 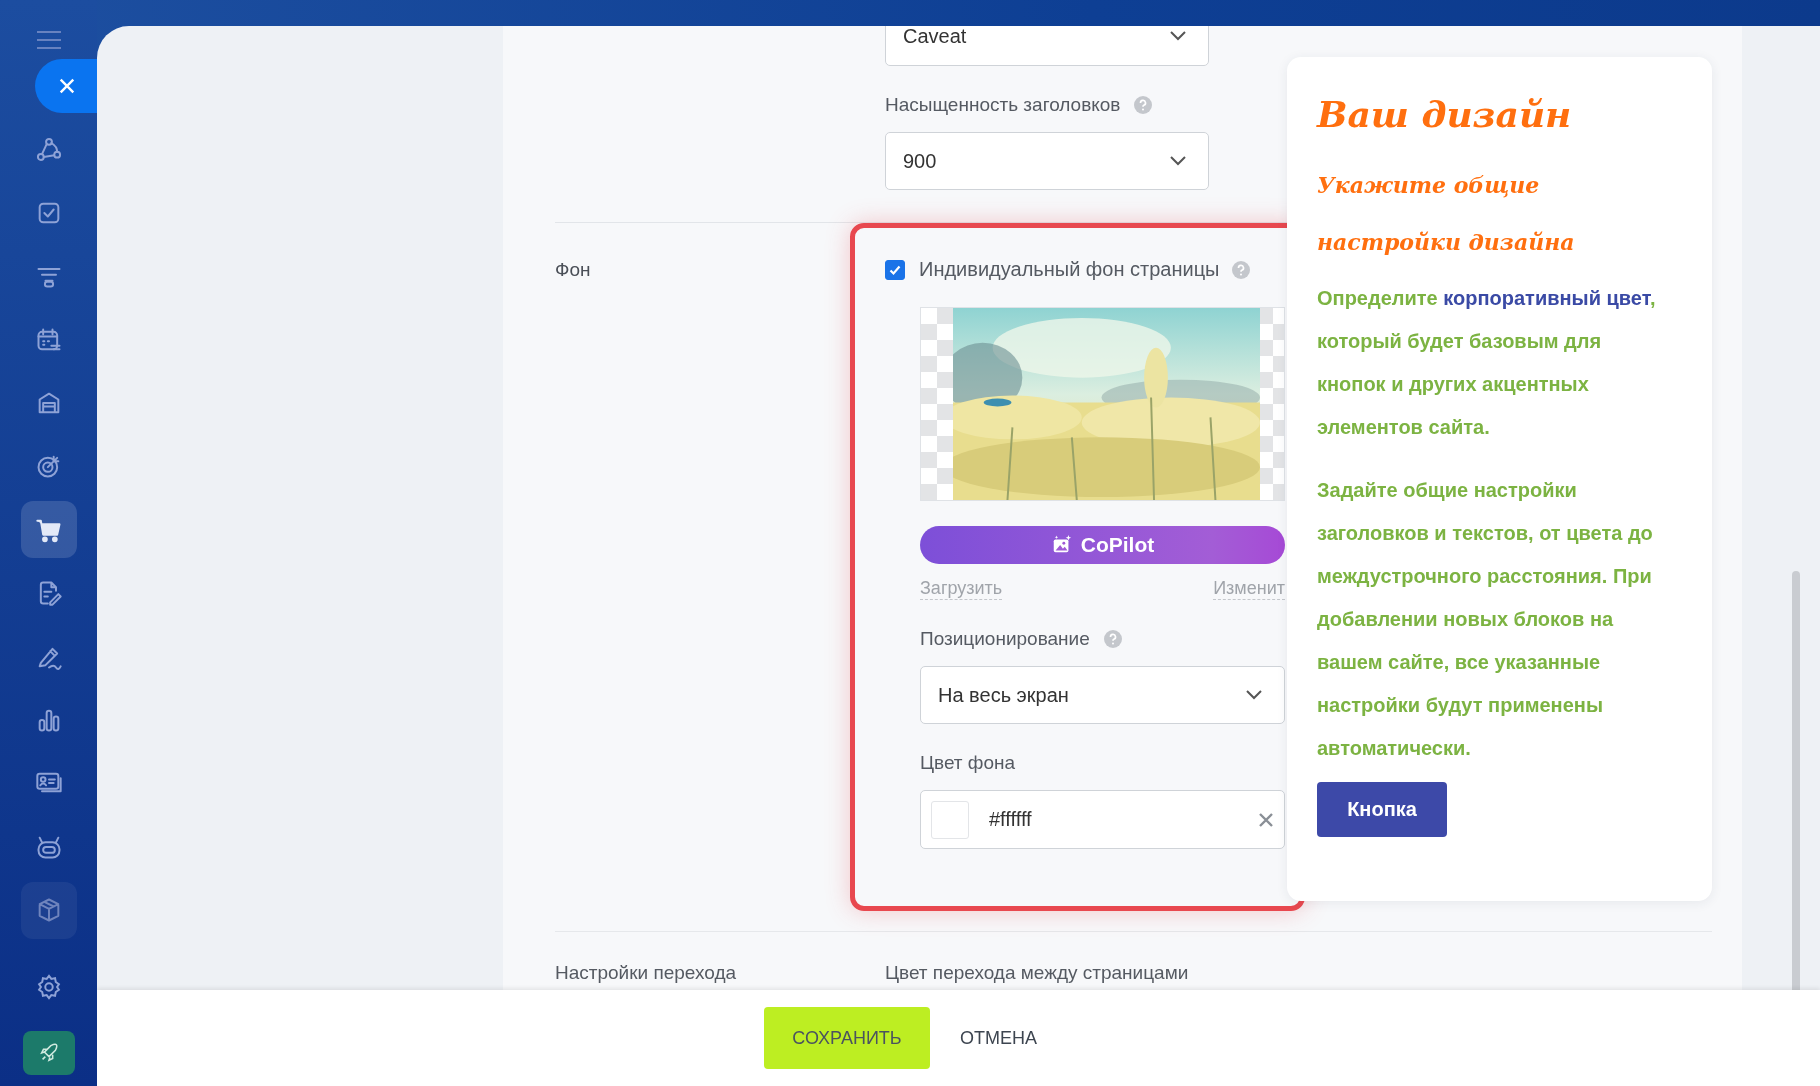 What do you see at coordinates (895, 269) in the screenshot?
I see `checkbox` at bounding box center [895, 269].